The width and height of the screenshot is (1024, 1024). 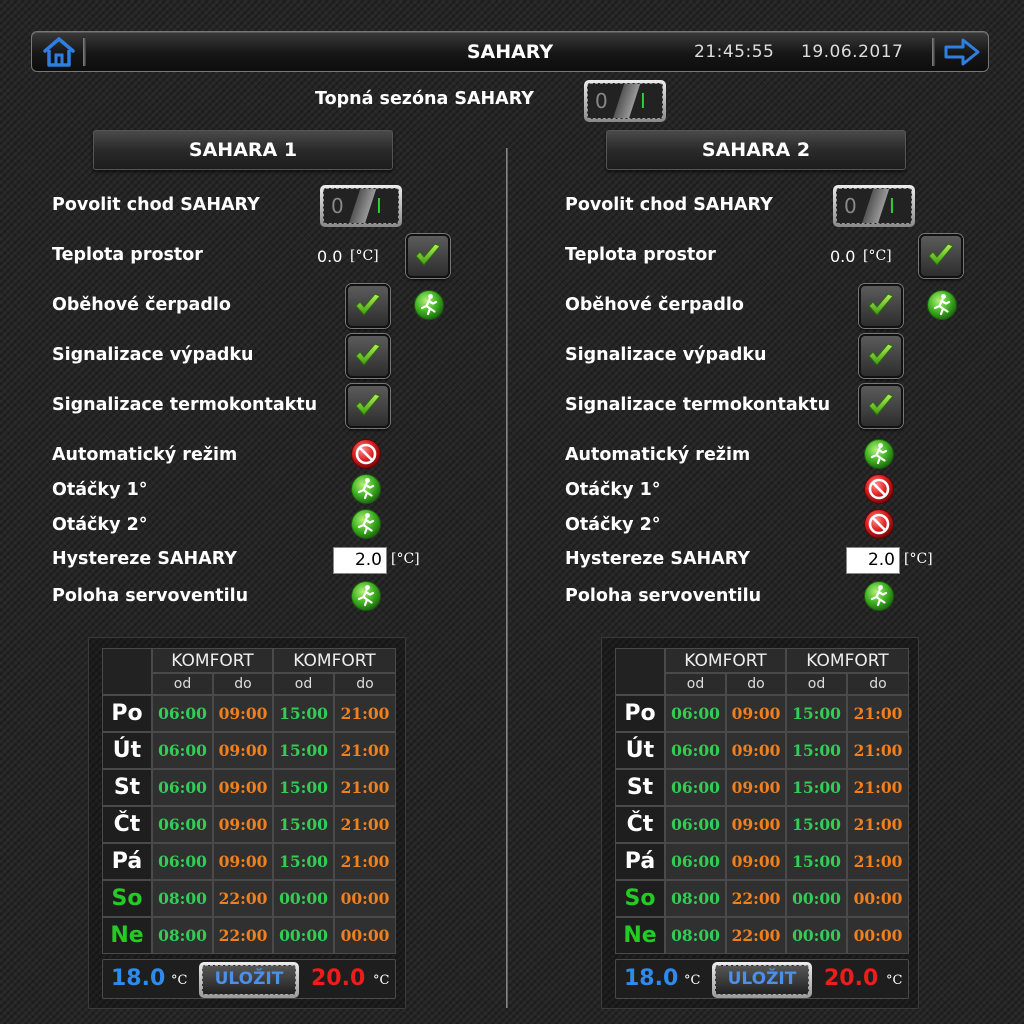 I want to click on prohibited-icon, so click(x=879, y=489).